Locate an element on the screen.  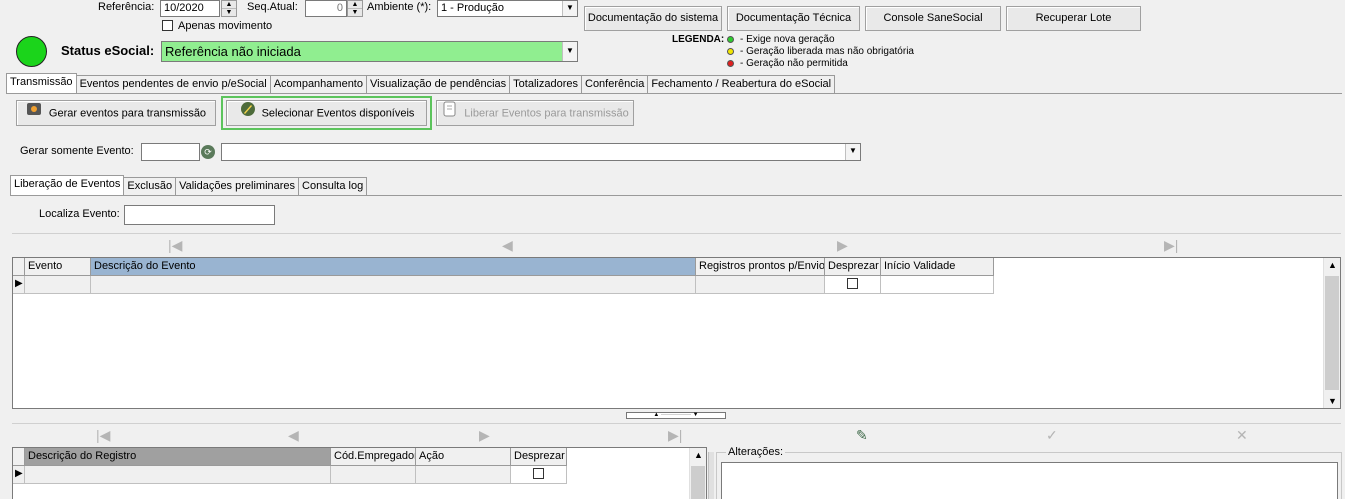
tab-eventos-pendentes: Eventos pendentes de envio p/eSocial is located at coordinates (173, 84).